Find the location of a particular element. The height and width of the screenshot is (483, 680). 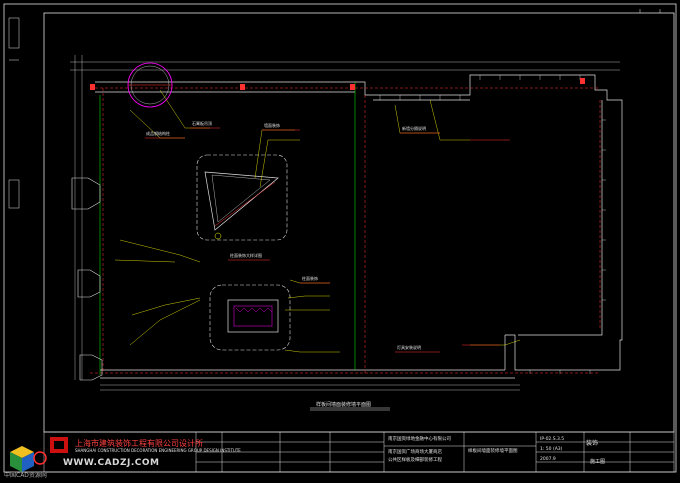

column-detail-upper is located at coordinates (242, 197).